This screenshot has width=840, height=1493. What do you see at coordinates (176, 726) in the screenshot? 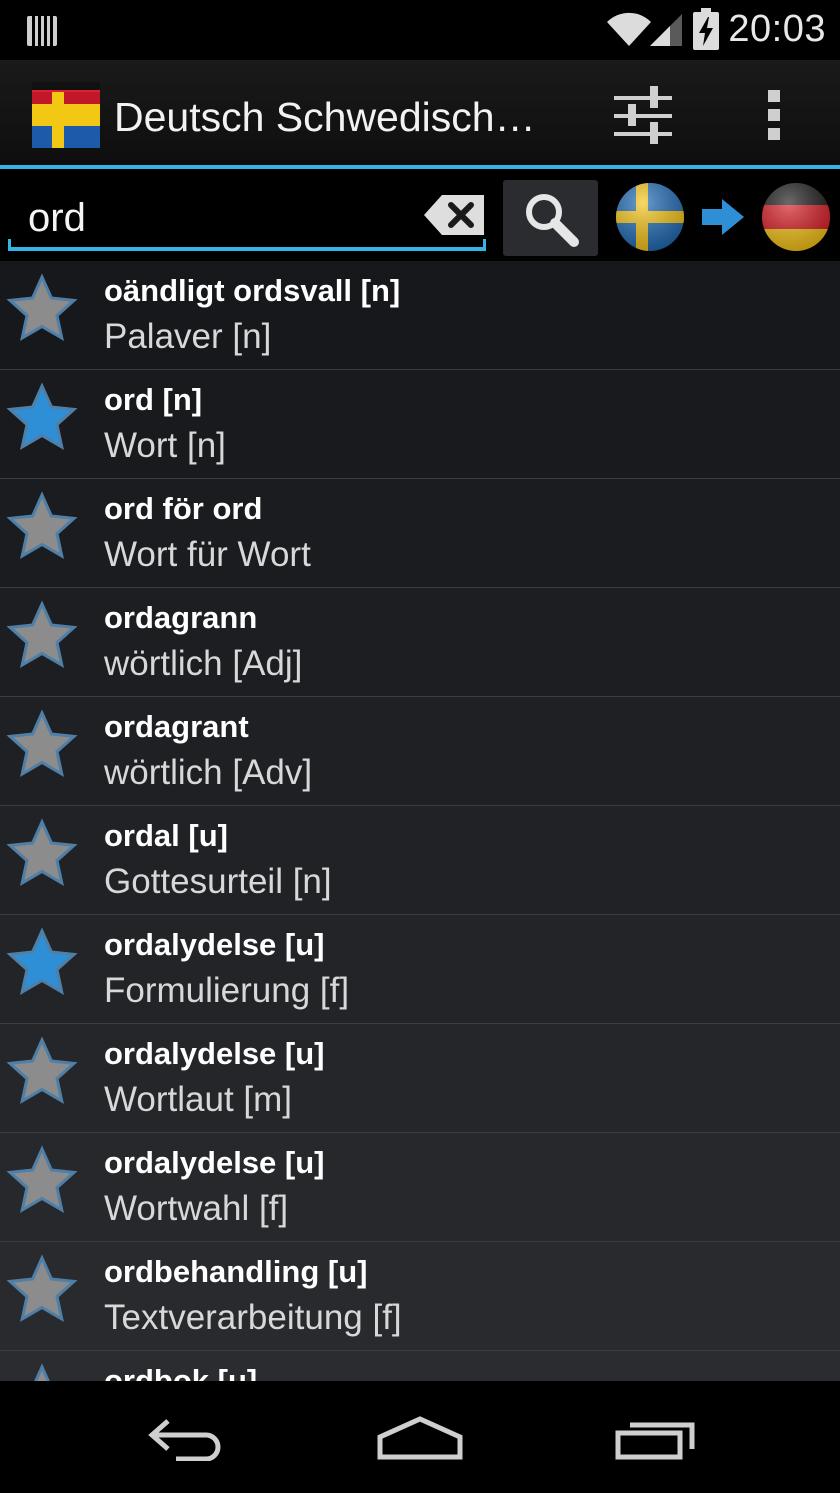
I see `source-word: ordagrant` at bounding box center [176, 726].